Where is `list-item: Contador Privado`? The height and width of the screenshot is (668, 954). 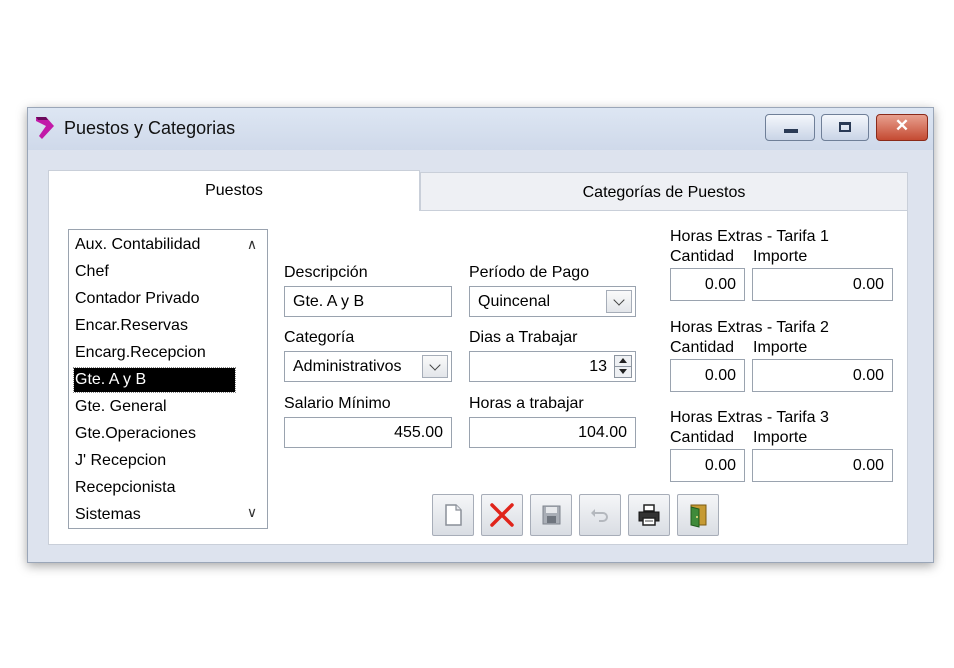
list-item: Contador Privado is located at coordinates (137, 299).